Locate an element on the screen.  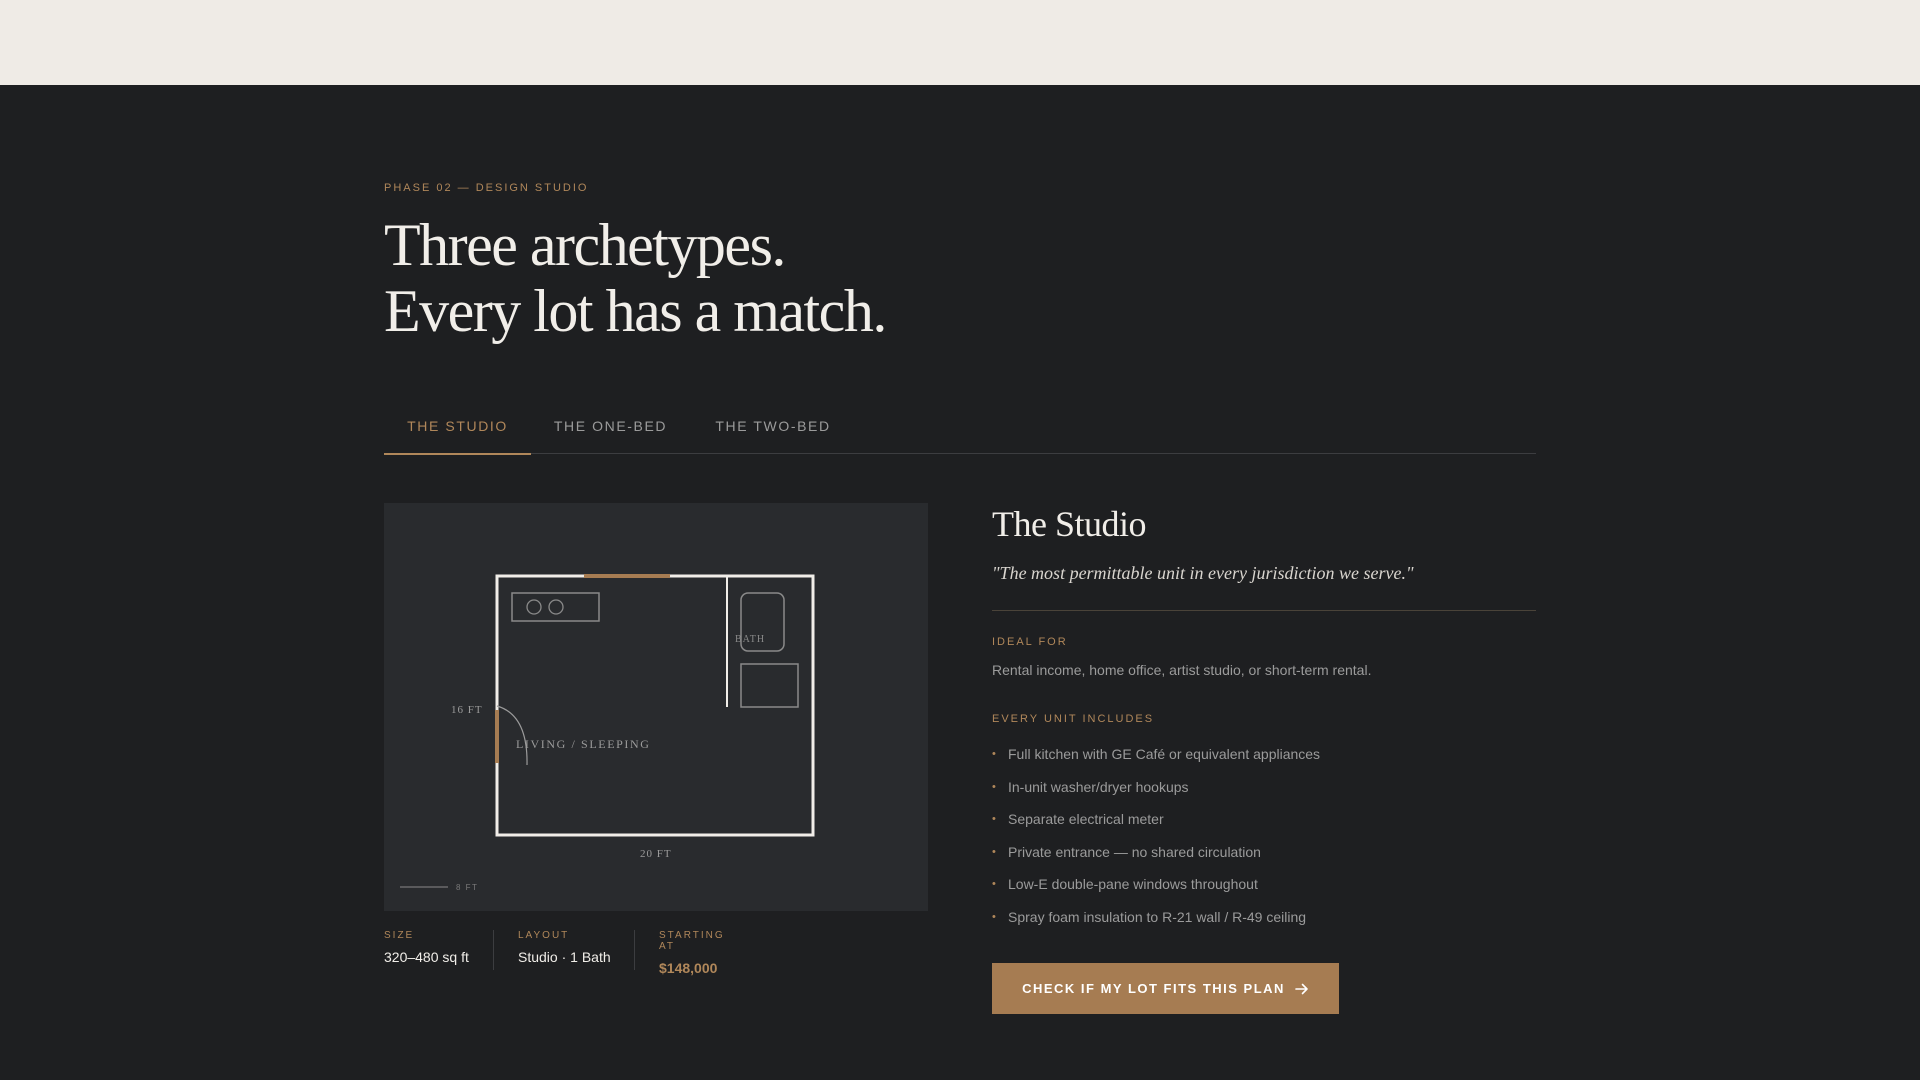
list-item: • Separate electrical meter is located at coordinates (1264, 819).